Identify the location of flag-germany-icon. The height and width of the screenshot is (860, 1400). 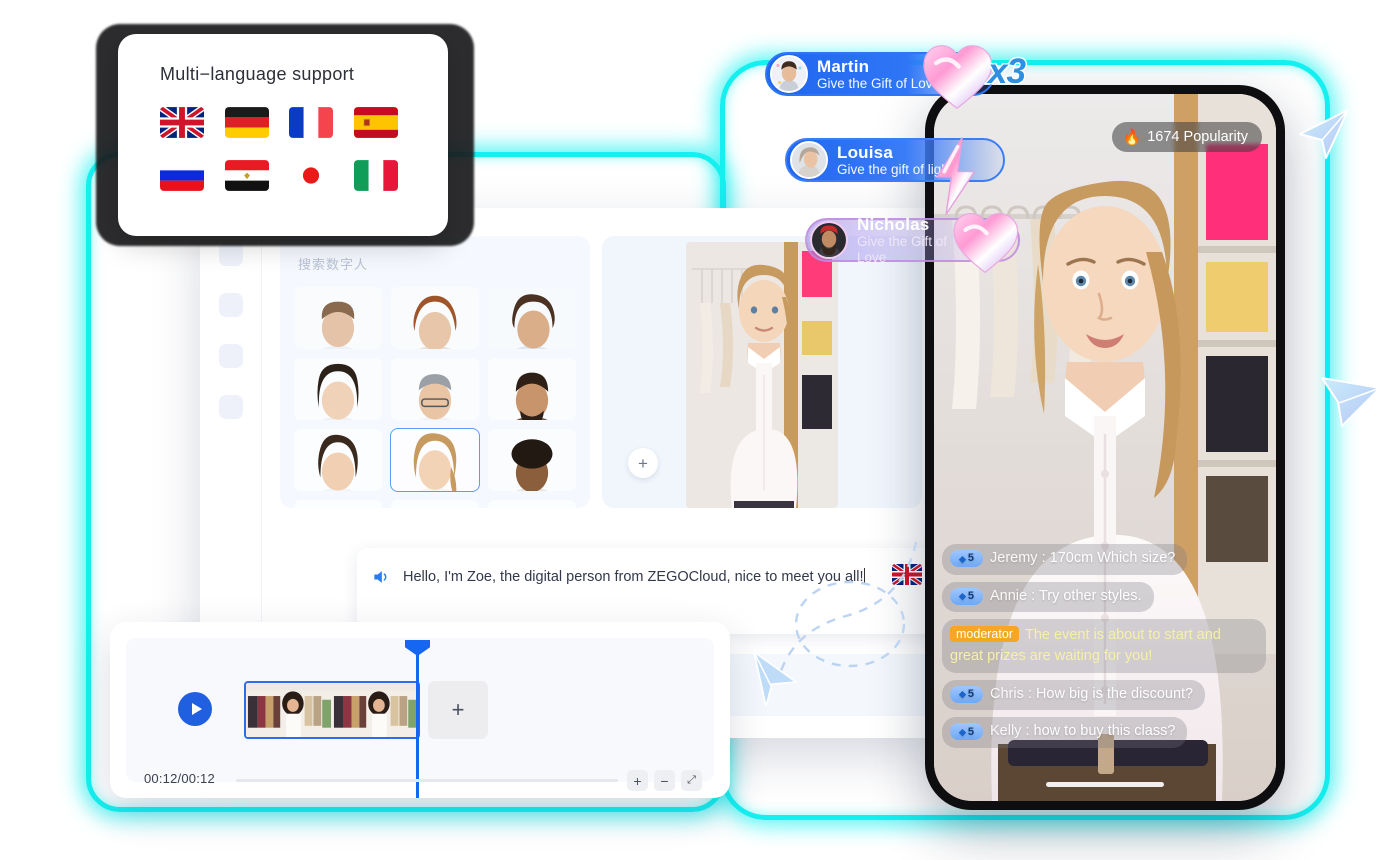
(246, 122).